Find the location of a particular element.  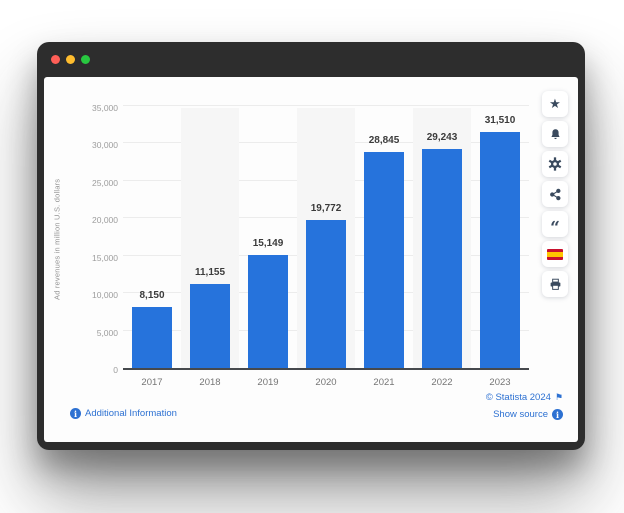

bar-value-label: 8,150 is located at coordinates (152, 295).